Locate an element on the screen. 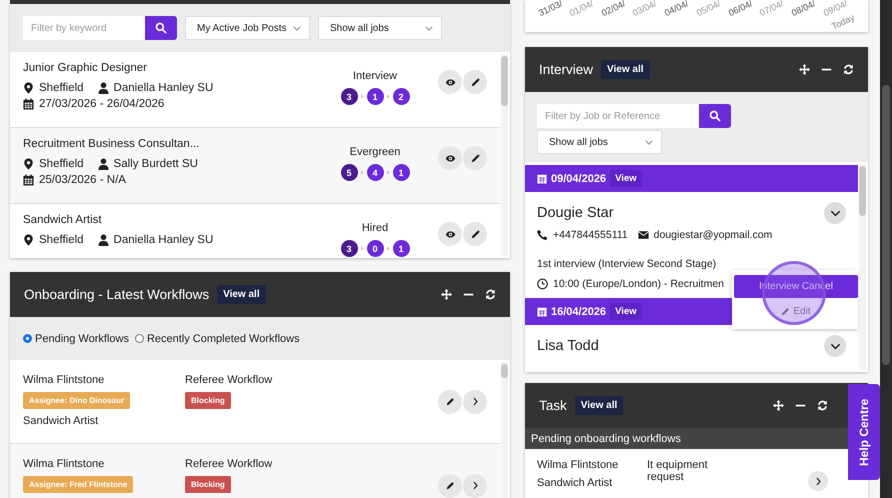  envelope-icon is located at coordinates (643, 235).